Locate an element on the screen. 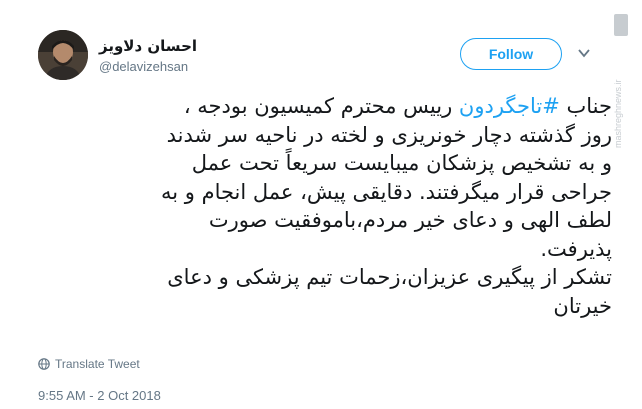  tweet-line: خیرتان is located at coordinates (582, 305).